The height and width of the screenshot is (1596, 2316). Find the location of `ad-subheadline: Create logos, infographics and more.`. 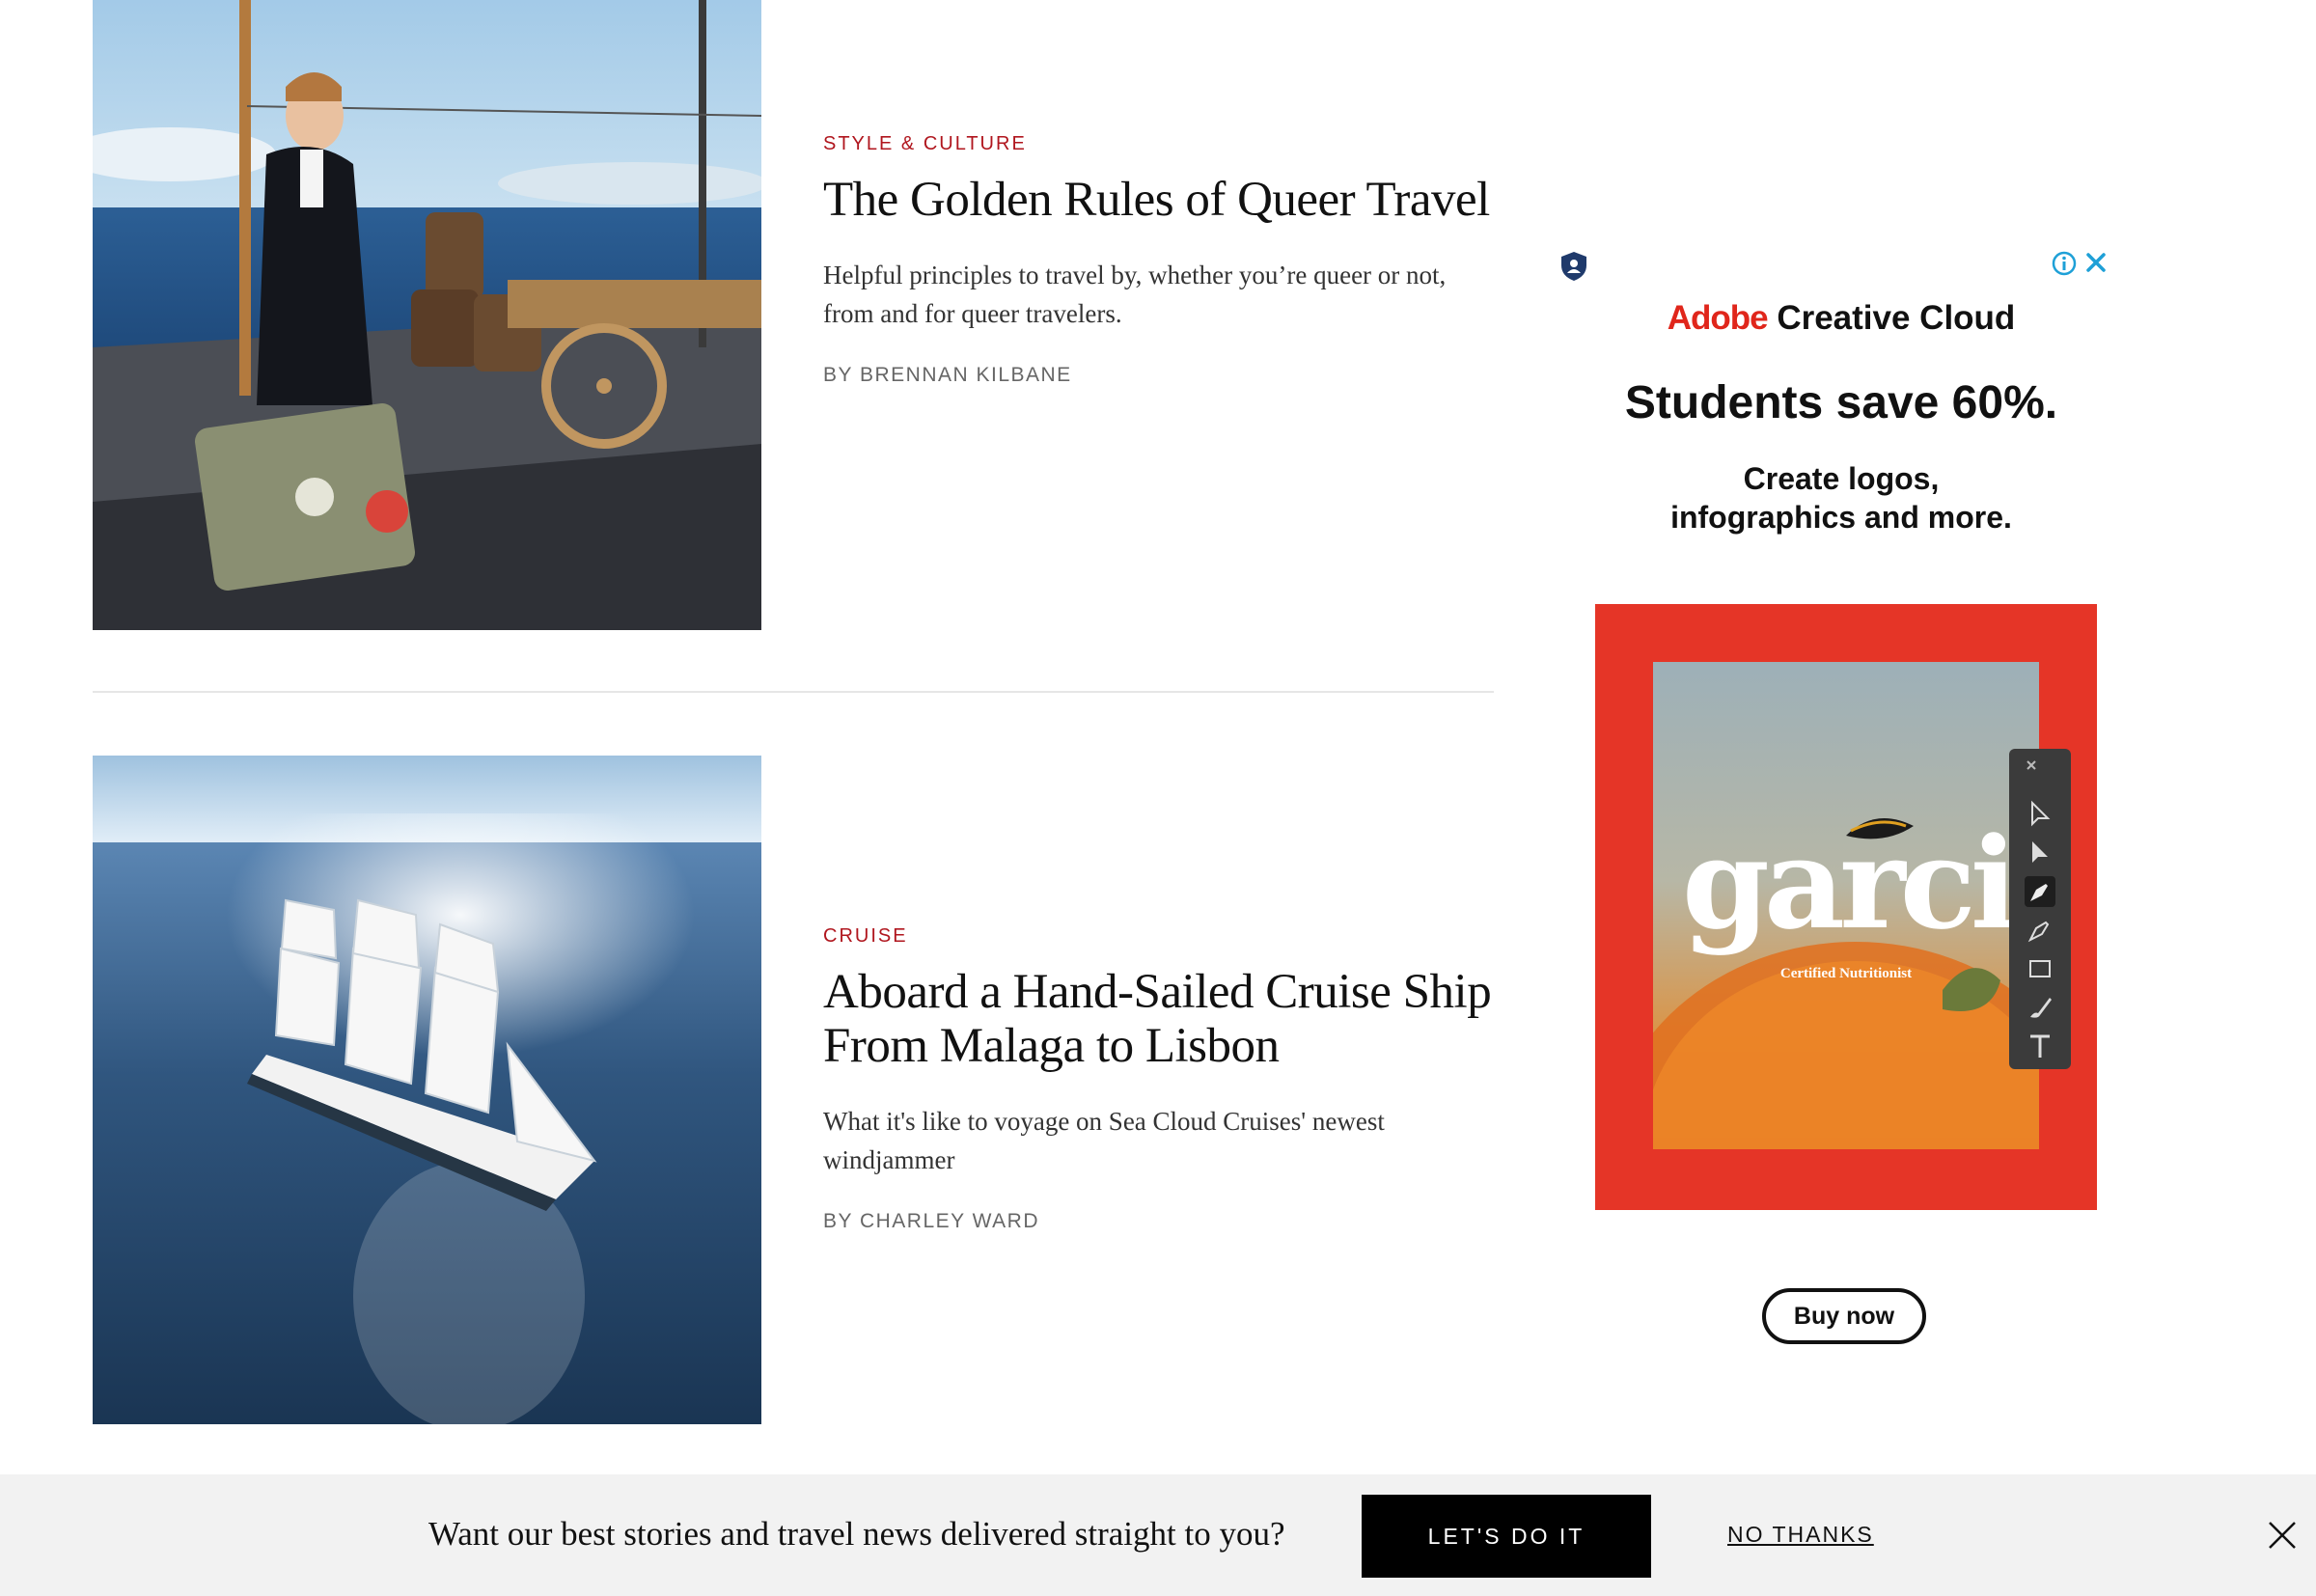

ad-subheadline: Create logos, infographics and more. is located at coordinates (1841, 498).